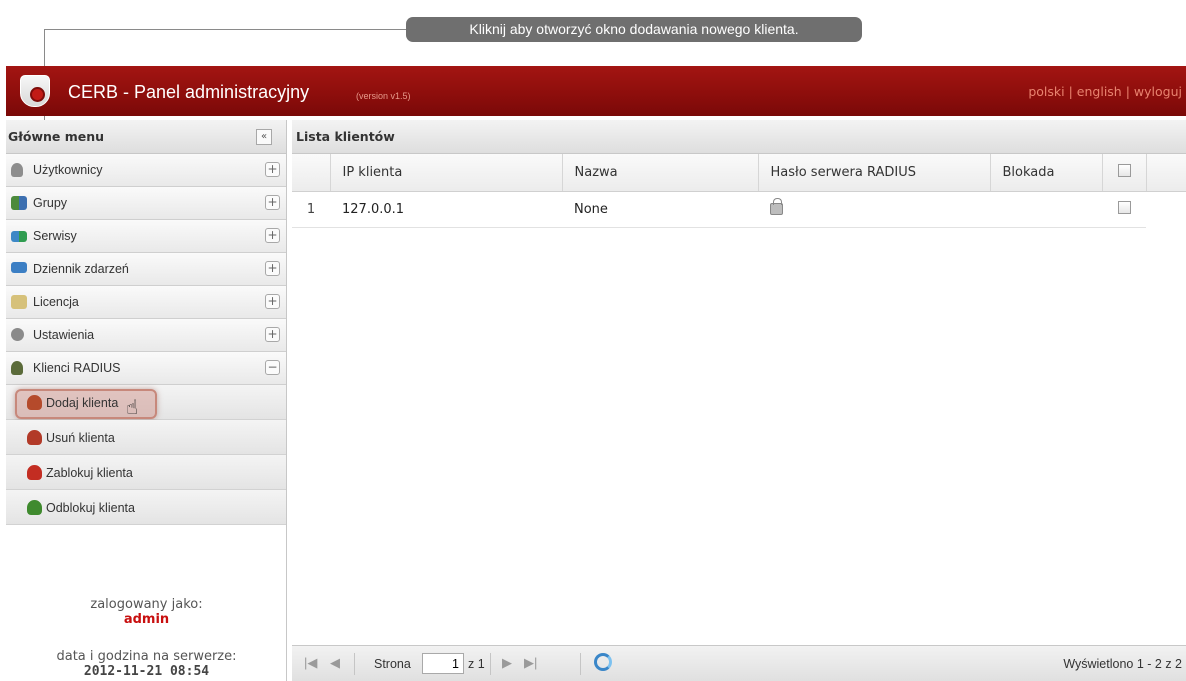 This screenshot has height=681, width=1186. I want to click on select-all-header, so click(1124, 173).